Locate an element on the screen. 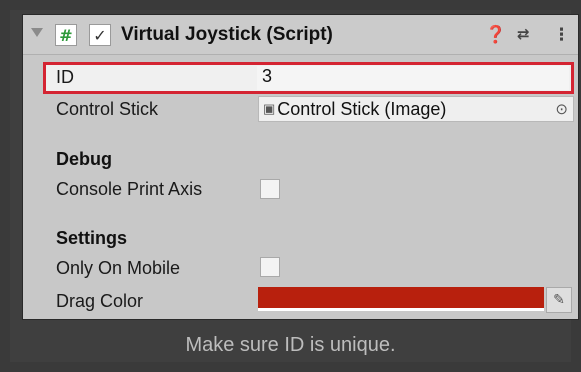 The image size is (581, 372). fold-arrow-icon is located at coordinates (37, 32).